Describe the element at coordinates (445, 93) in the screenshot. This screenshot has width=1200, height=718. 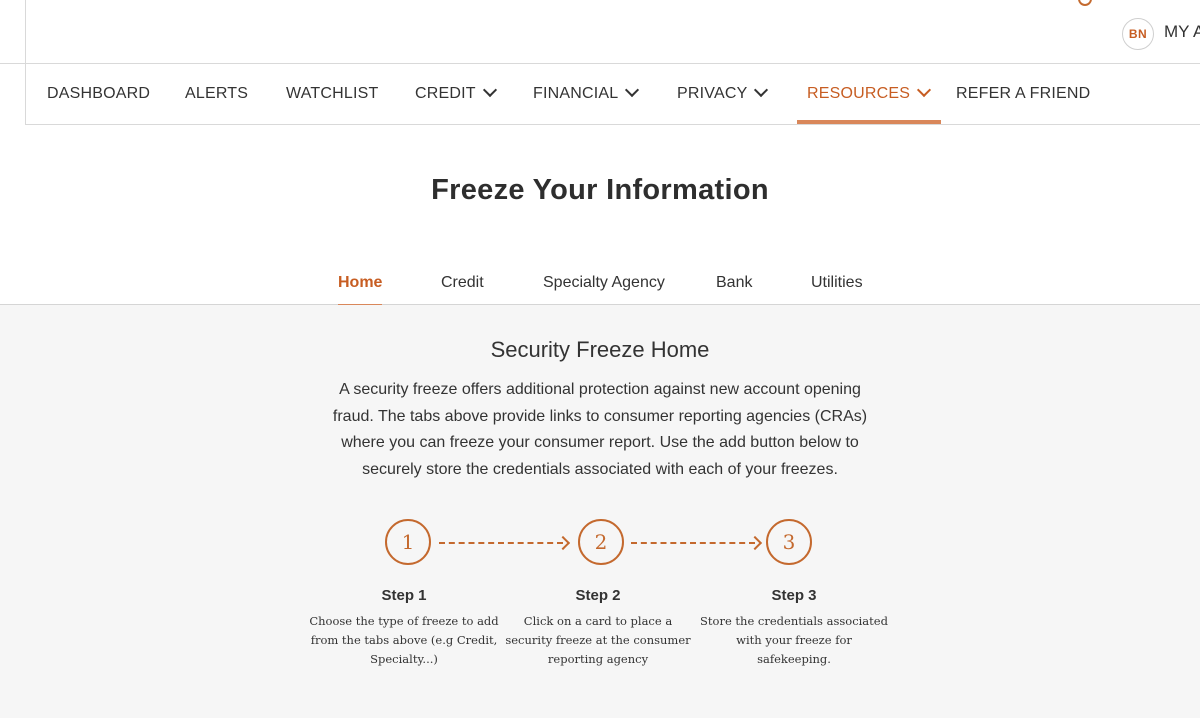
I see `nav-item-label: CREDIT` at that location.